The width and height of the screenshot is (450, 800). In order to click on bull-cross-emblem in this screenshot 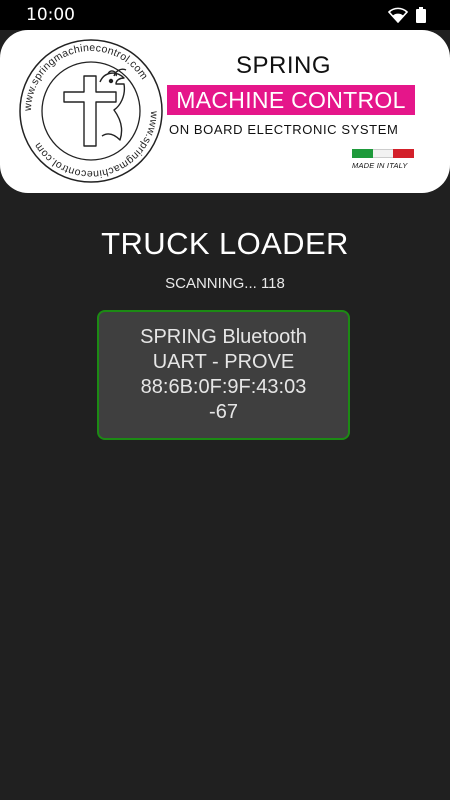, I will do `click(95, 107)`.